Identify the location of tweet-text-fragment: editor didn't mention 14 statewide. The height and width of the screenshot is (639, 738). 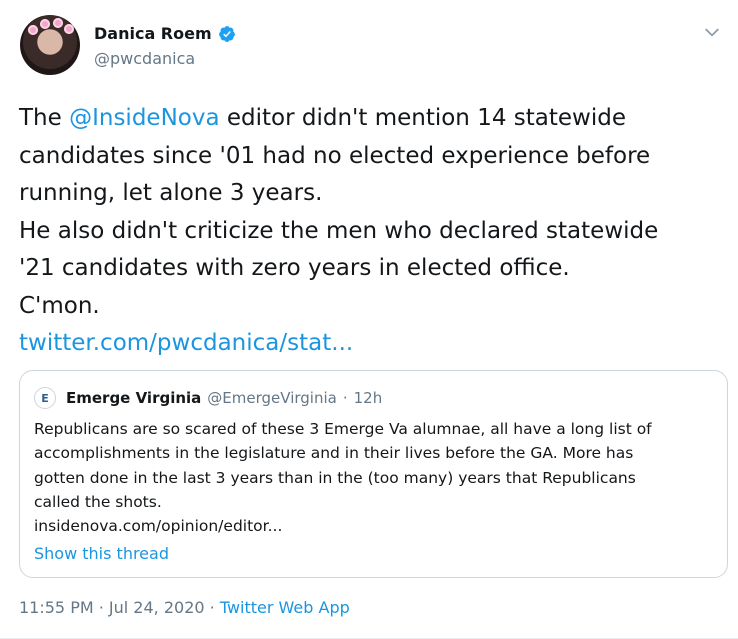
(422, 118).